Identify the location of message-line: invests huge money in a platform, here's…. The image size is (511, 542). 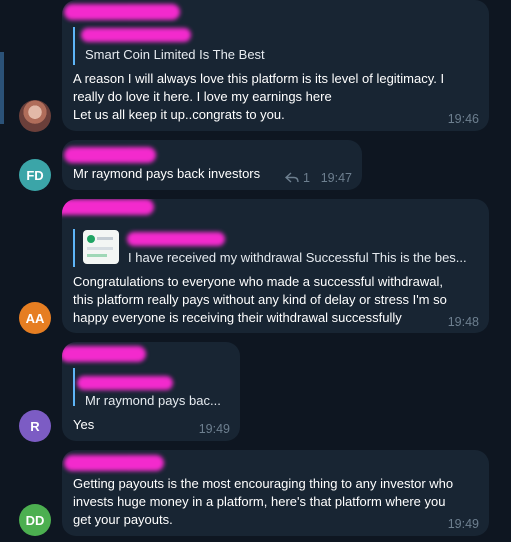
(259, 501).